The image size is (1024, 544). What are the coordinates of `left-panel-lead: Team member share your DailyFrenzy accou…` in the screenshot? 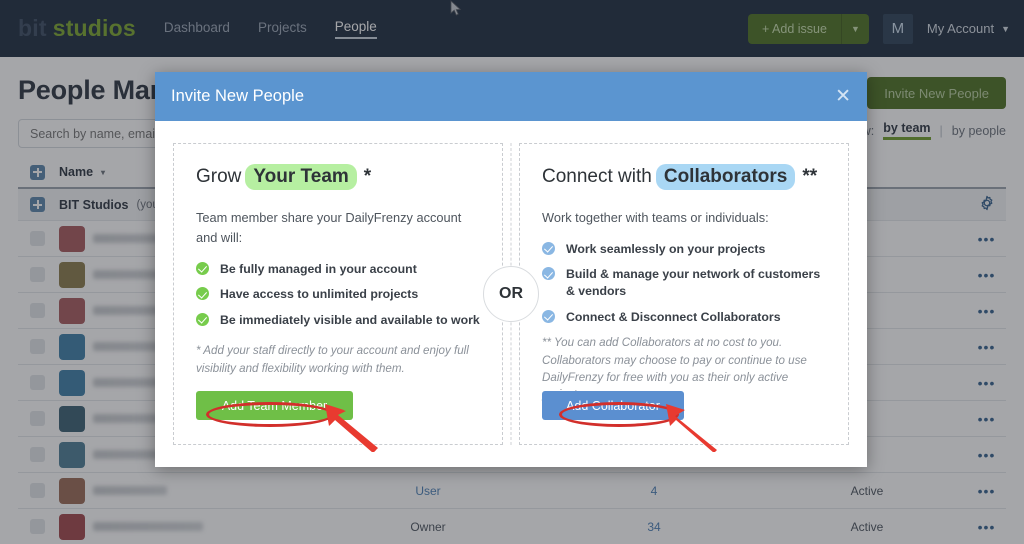 It's located at (329, 227).